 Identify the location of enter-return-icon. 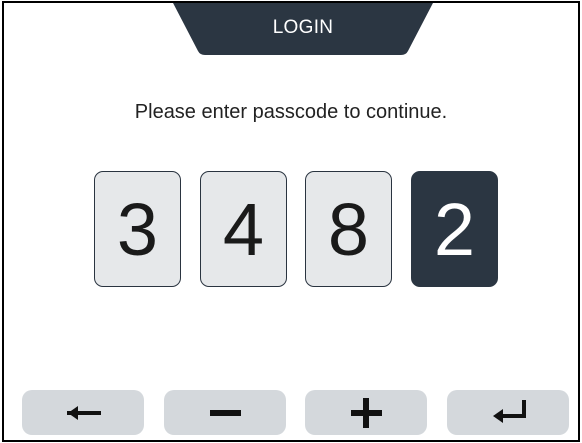
(509, 411).